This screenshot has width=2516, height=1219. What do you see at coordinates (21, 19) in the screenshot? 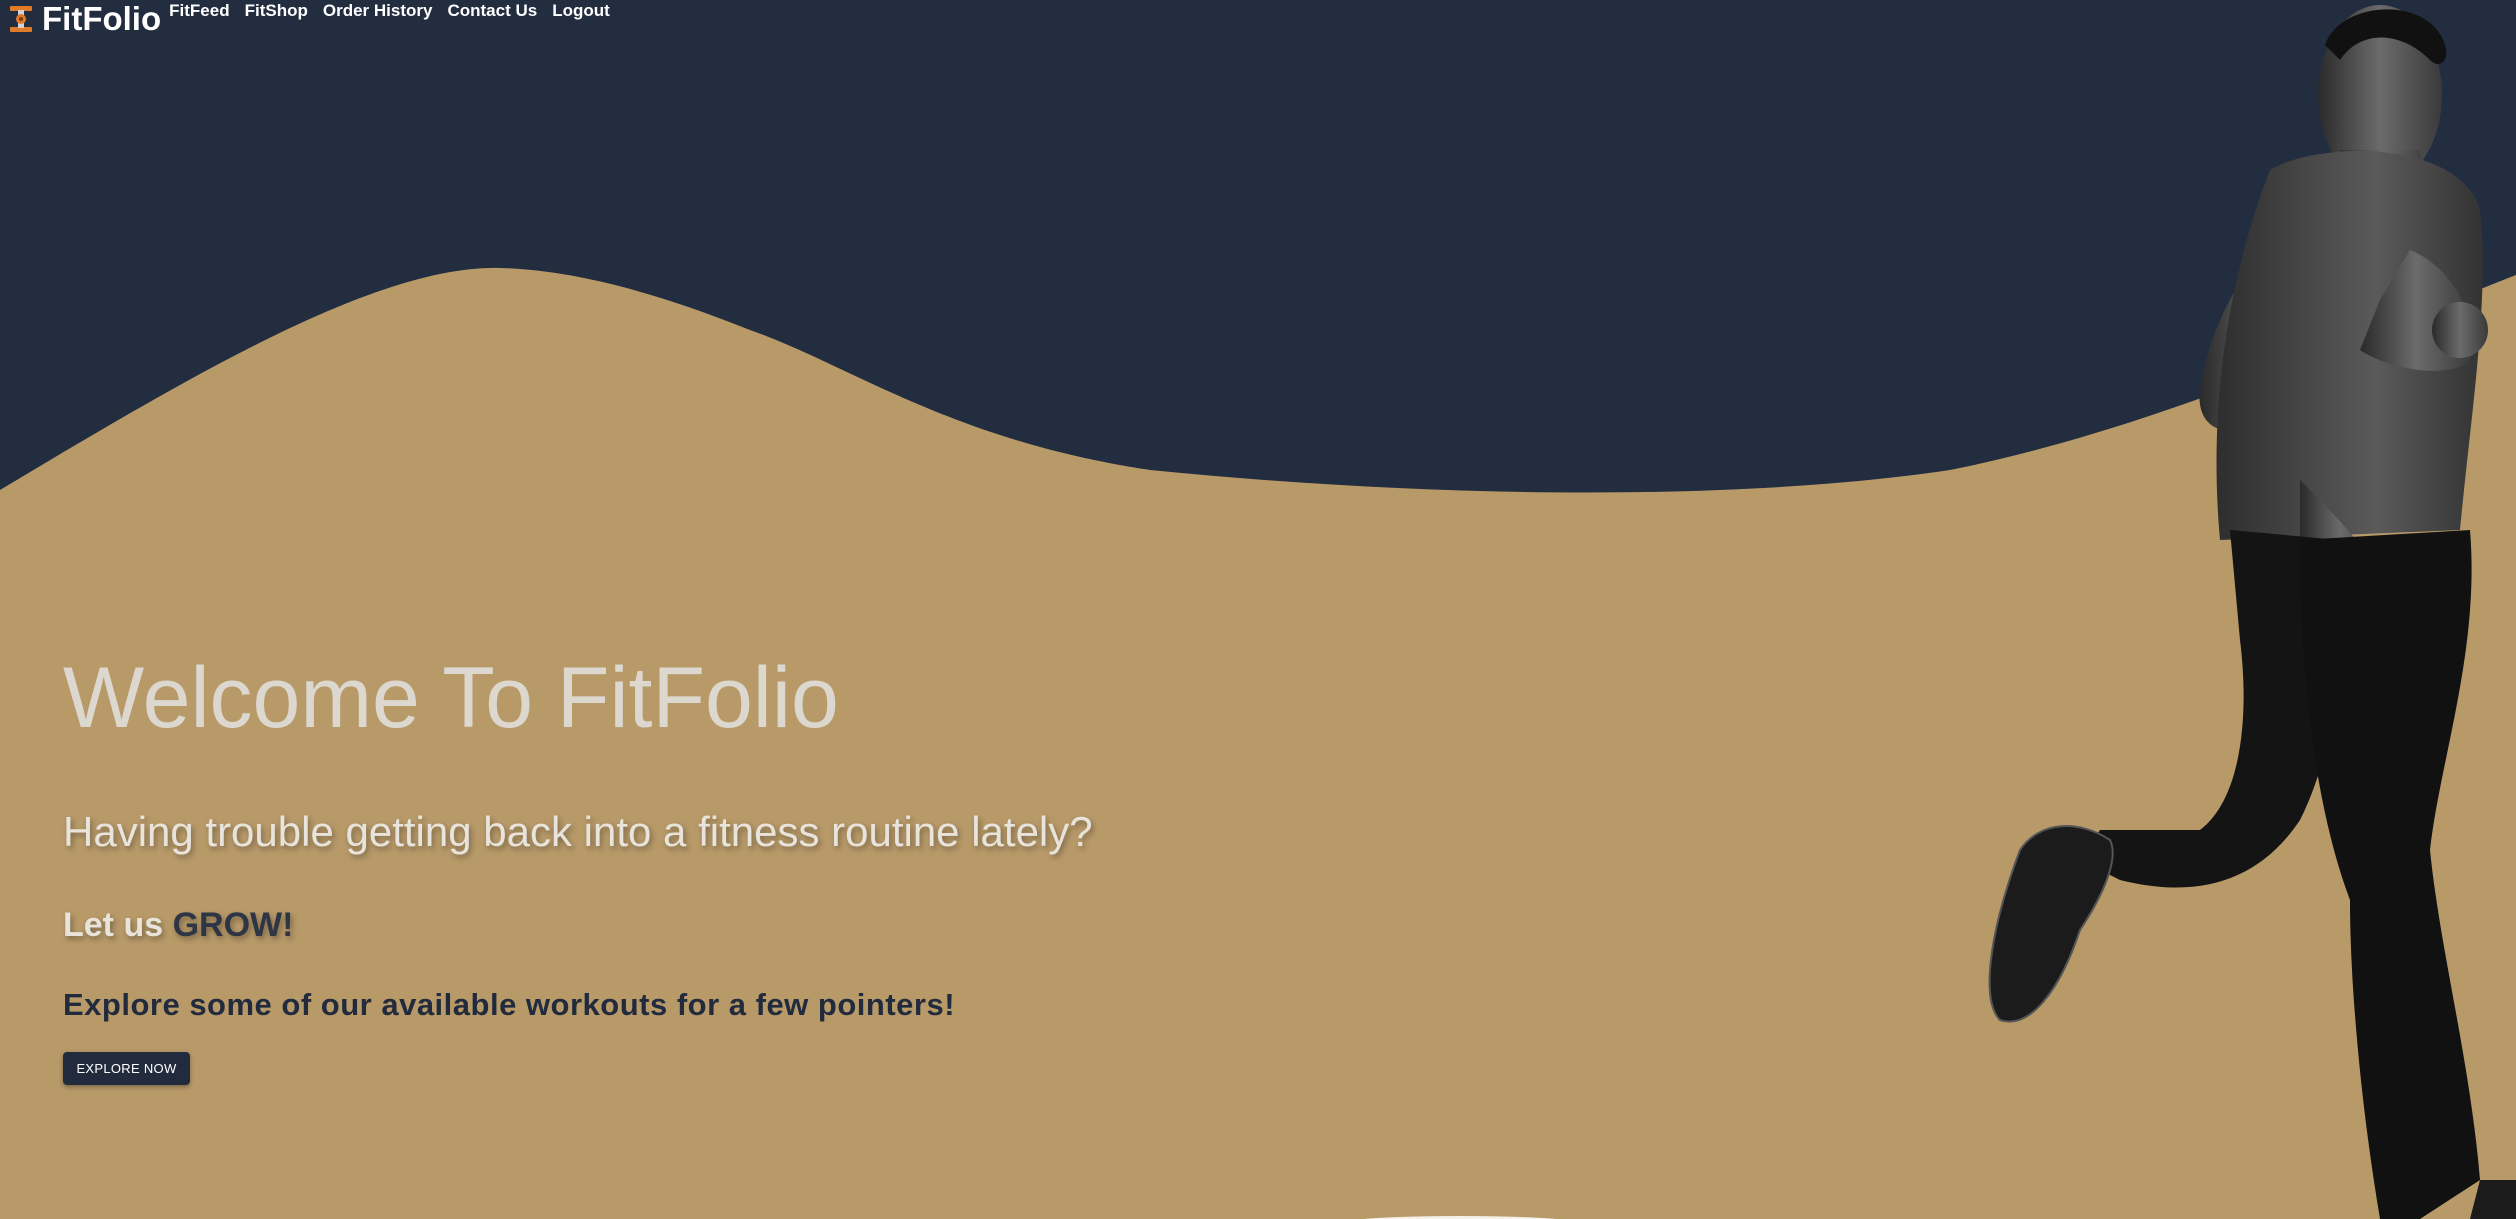
I see `dumbbell-icon` at bounding box center [21, 19].